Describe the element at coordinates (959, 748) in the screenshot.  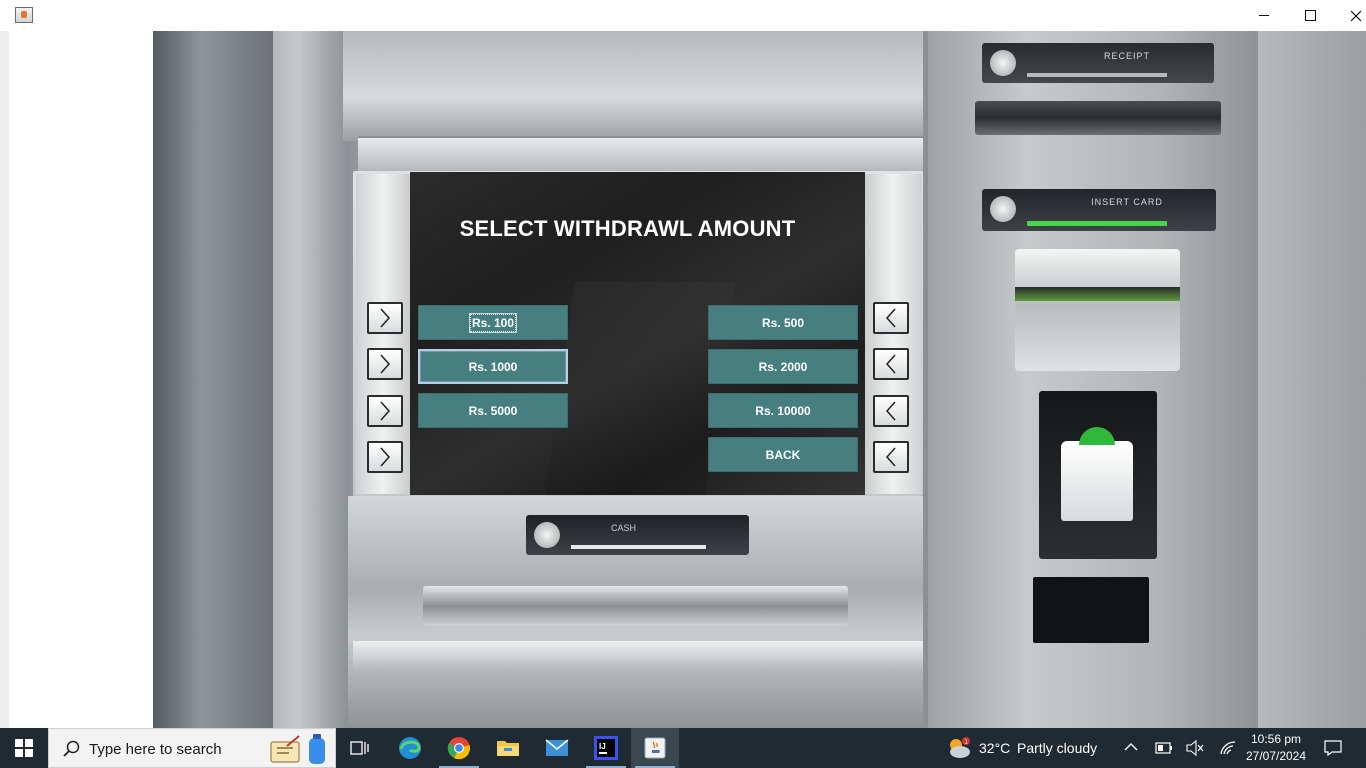
I see `weather-icon: 1` at that location.